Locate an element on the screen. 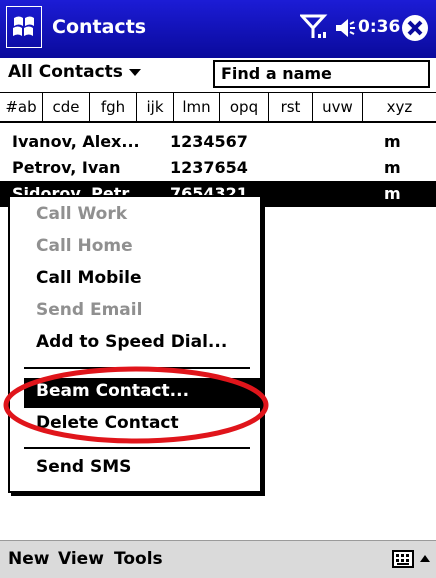 This screenshot has height=578, width=436. menu-call-home: Call Home is located at coordinates (84, 246).